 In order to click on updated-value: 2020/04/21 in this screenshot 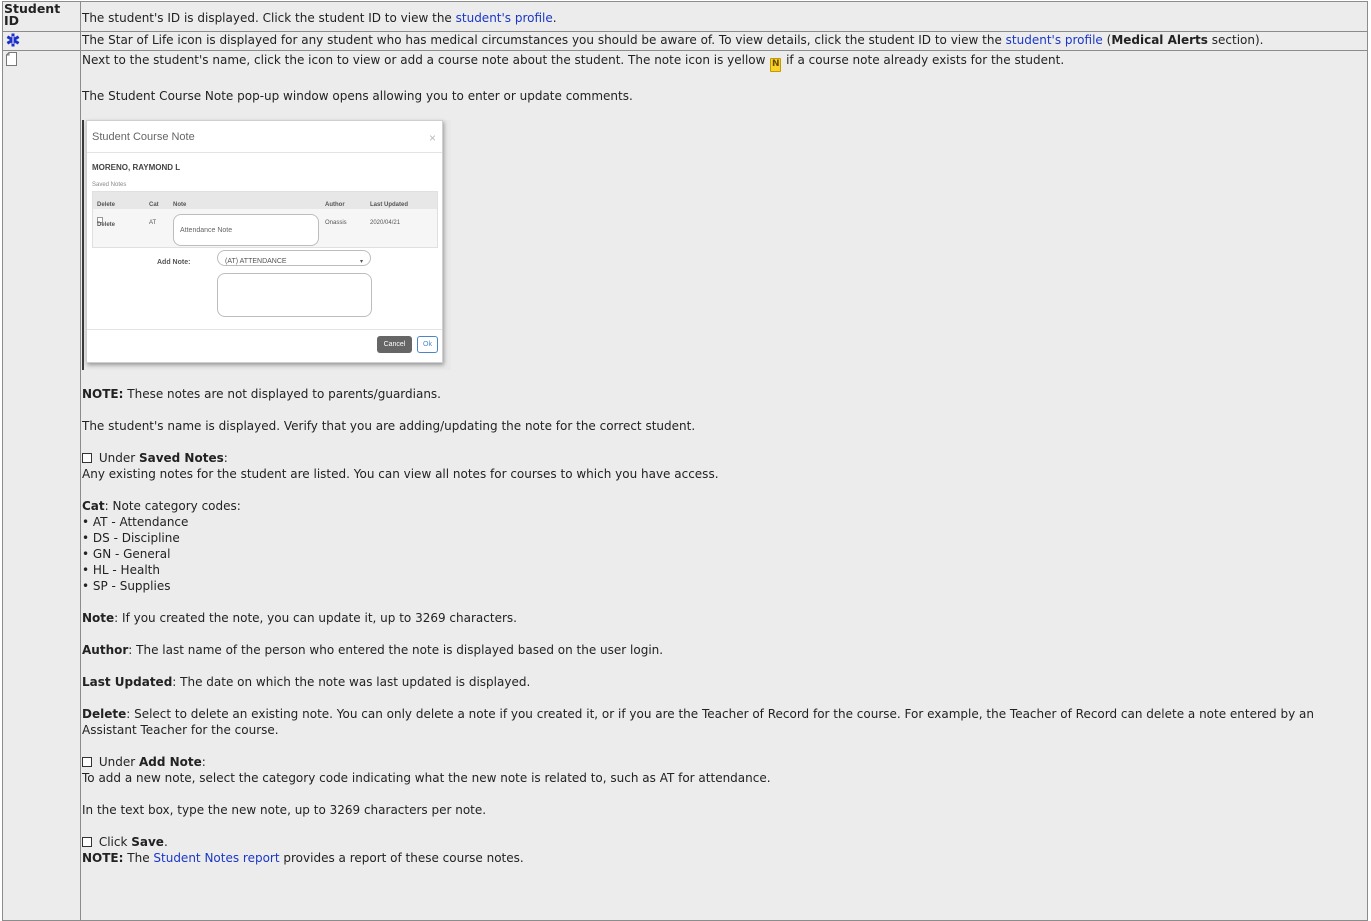, I will do `click(385, 223)`.